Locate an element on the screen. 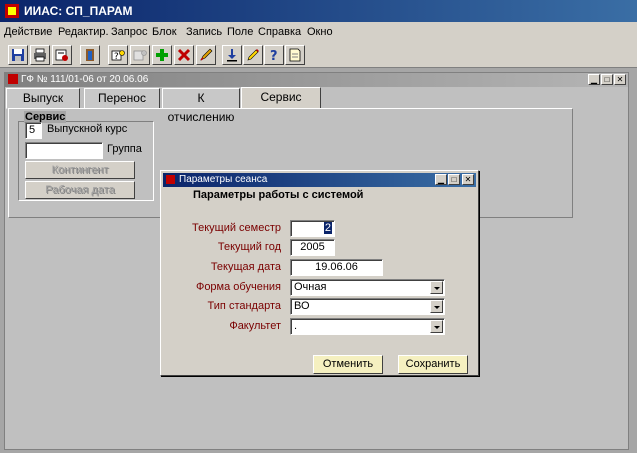 The image size is (637, 453). exit-button is located at coordinates (90, 55).